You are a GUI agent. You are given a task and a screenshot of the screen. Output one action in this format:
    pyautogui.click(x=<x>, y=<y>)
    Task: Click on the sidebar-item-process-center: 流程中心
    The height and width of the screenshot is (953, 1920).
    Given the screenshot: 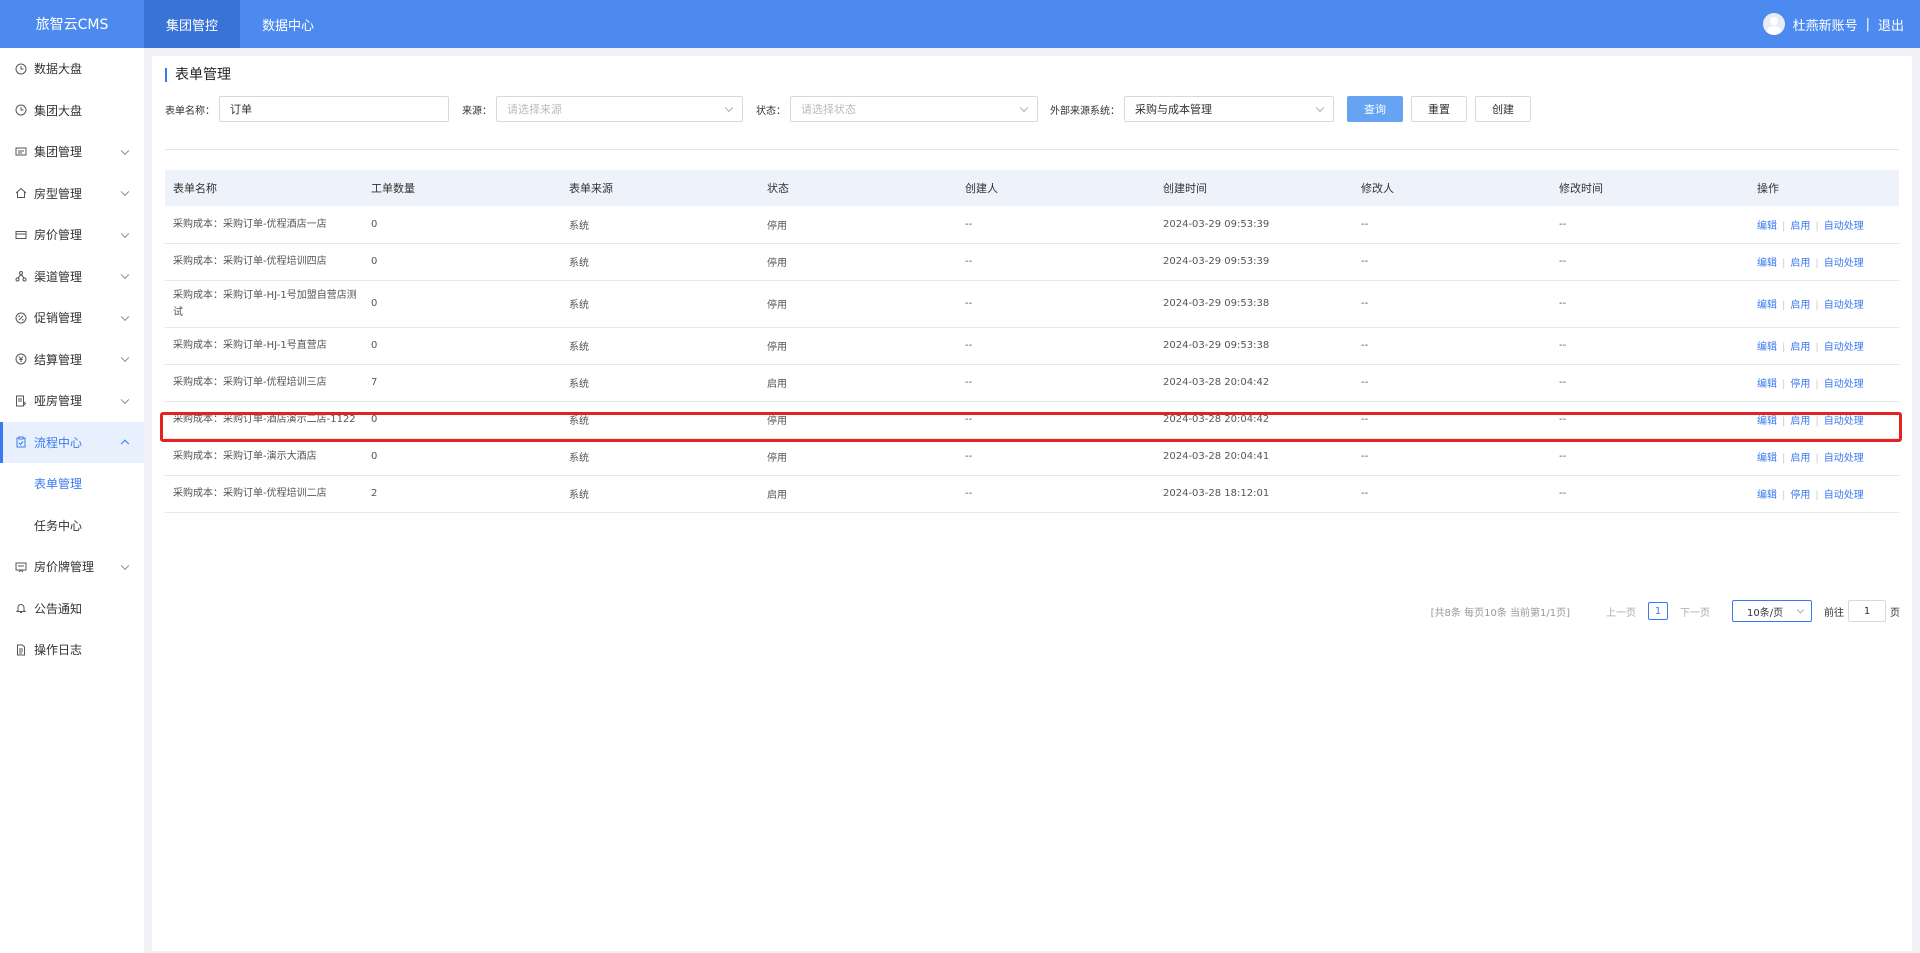 What is the action you would take?
    pyautogui.click(x=72, y=442)
    